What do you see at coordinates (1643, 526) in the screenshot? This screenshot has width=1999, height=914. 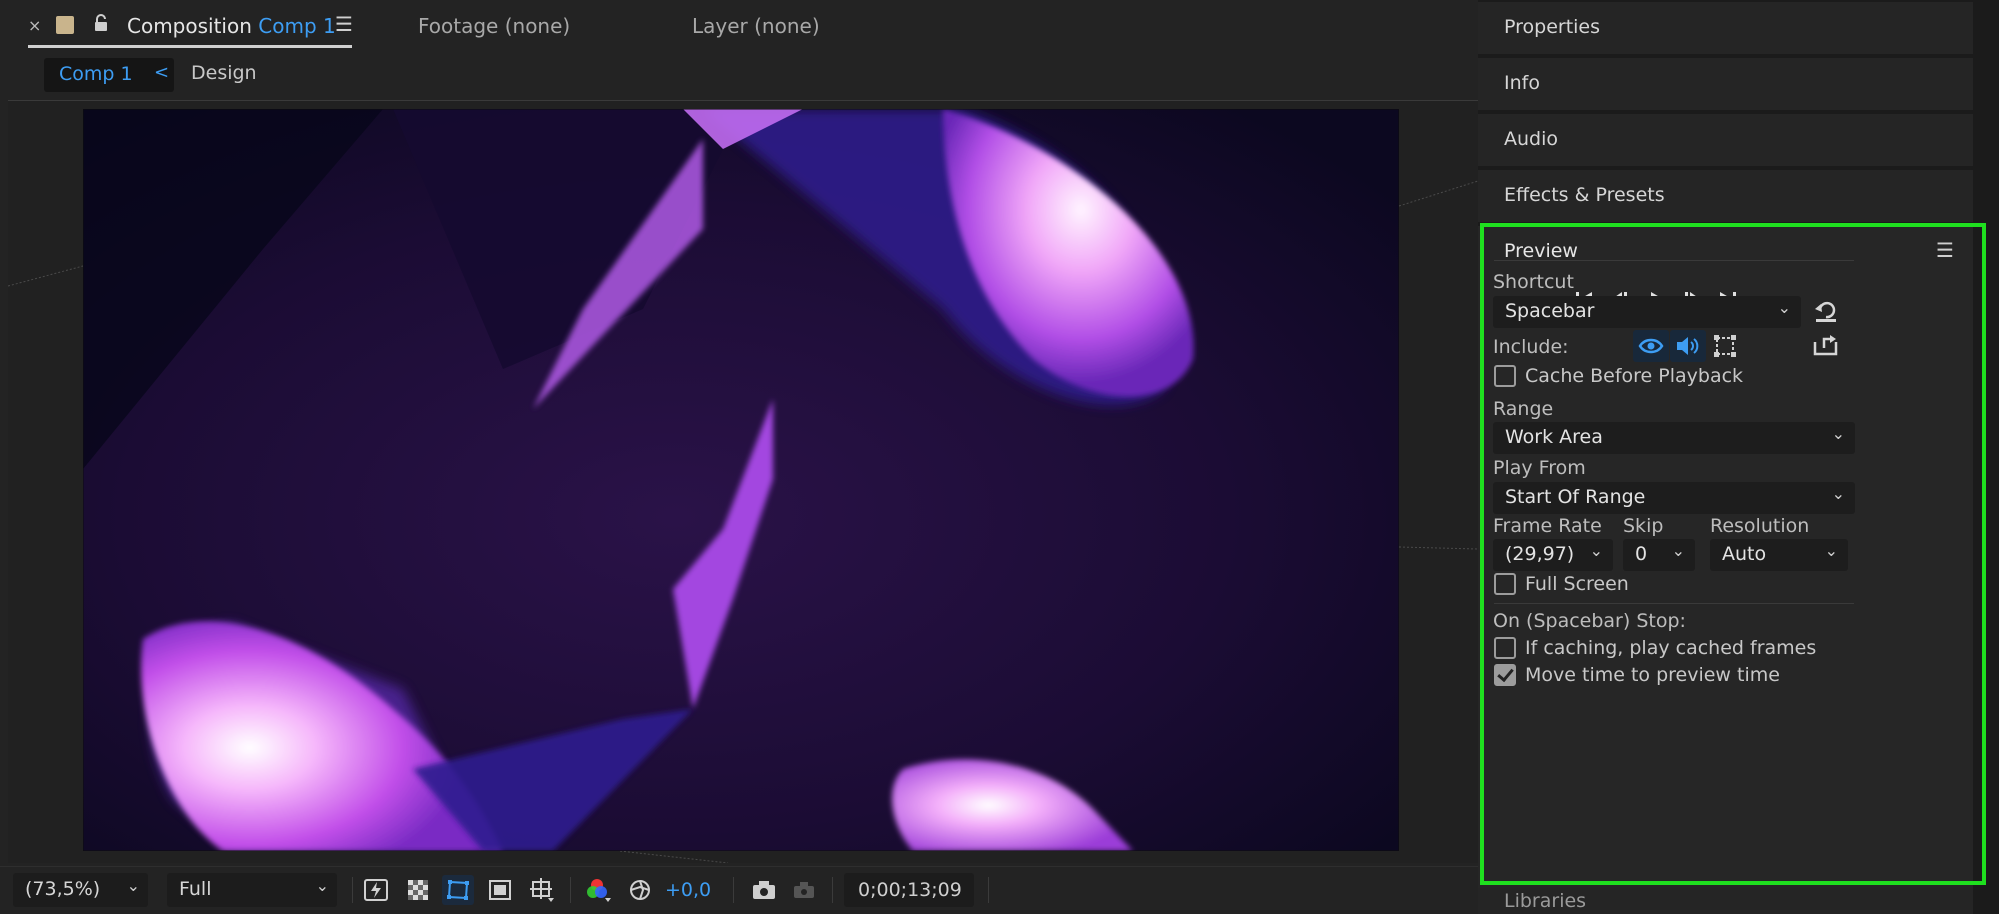 I see `skip-label: Skip` at bounding box center [1643, 526].